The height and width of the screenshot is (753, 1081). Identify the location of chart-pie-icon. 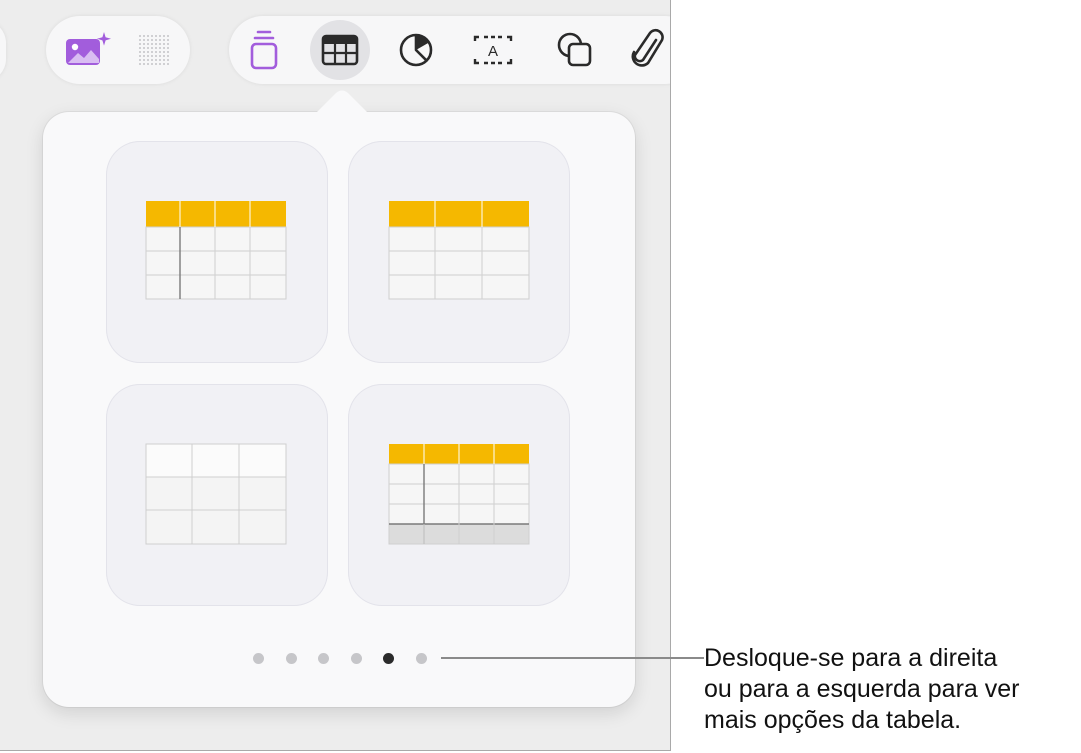
(416, 50).